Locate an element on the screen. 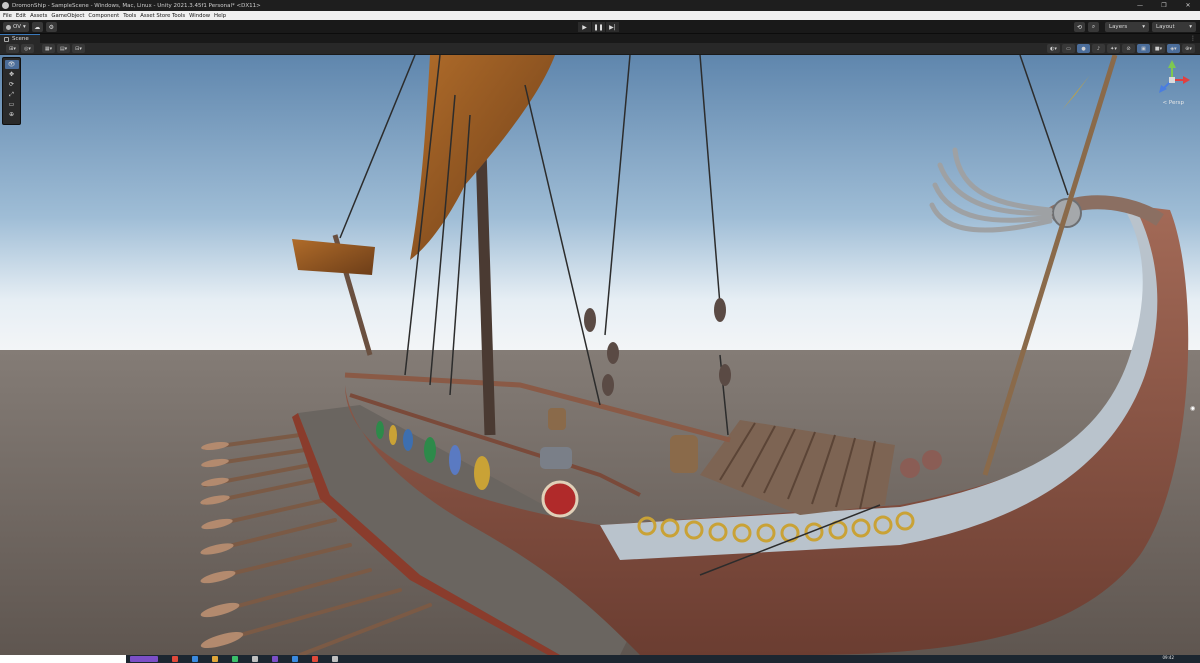 This screenshot has height=663, width=1200. snap-icon: ⊟▾ is located at coordinates (78, 48).